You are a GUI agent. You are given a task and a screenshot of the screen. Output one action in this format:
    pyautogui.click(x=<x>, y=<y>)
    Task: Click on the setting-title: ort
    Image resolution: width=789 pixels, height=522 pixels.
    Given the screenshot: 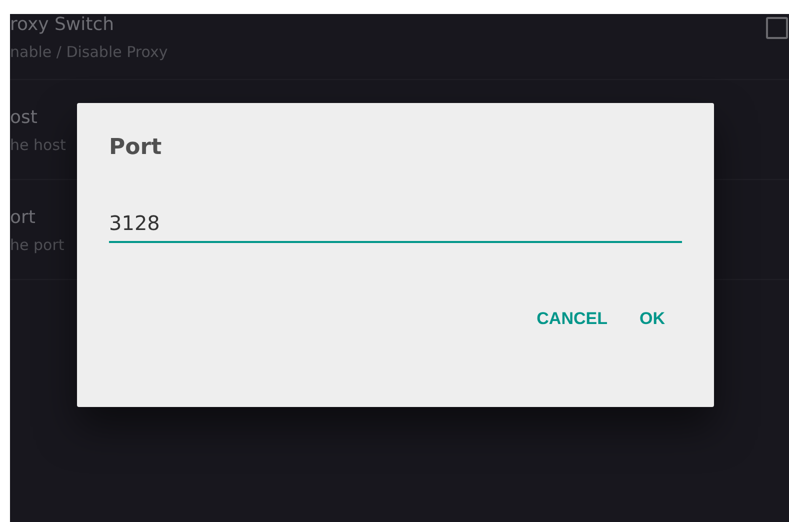 What is the action you would take?
    pyautogui.click(x=23, y=218)
    